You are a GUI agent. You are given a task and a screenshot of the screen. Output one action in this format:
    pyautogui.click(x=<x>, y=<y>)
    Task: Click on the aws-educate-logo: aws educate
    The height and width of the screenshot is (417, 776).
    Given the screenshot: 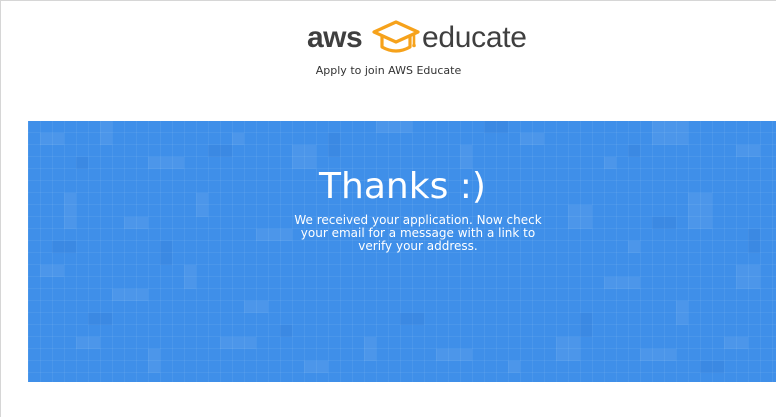 What is the action you would take?
    pyautogui.click(x=422, y=39)
    